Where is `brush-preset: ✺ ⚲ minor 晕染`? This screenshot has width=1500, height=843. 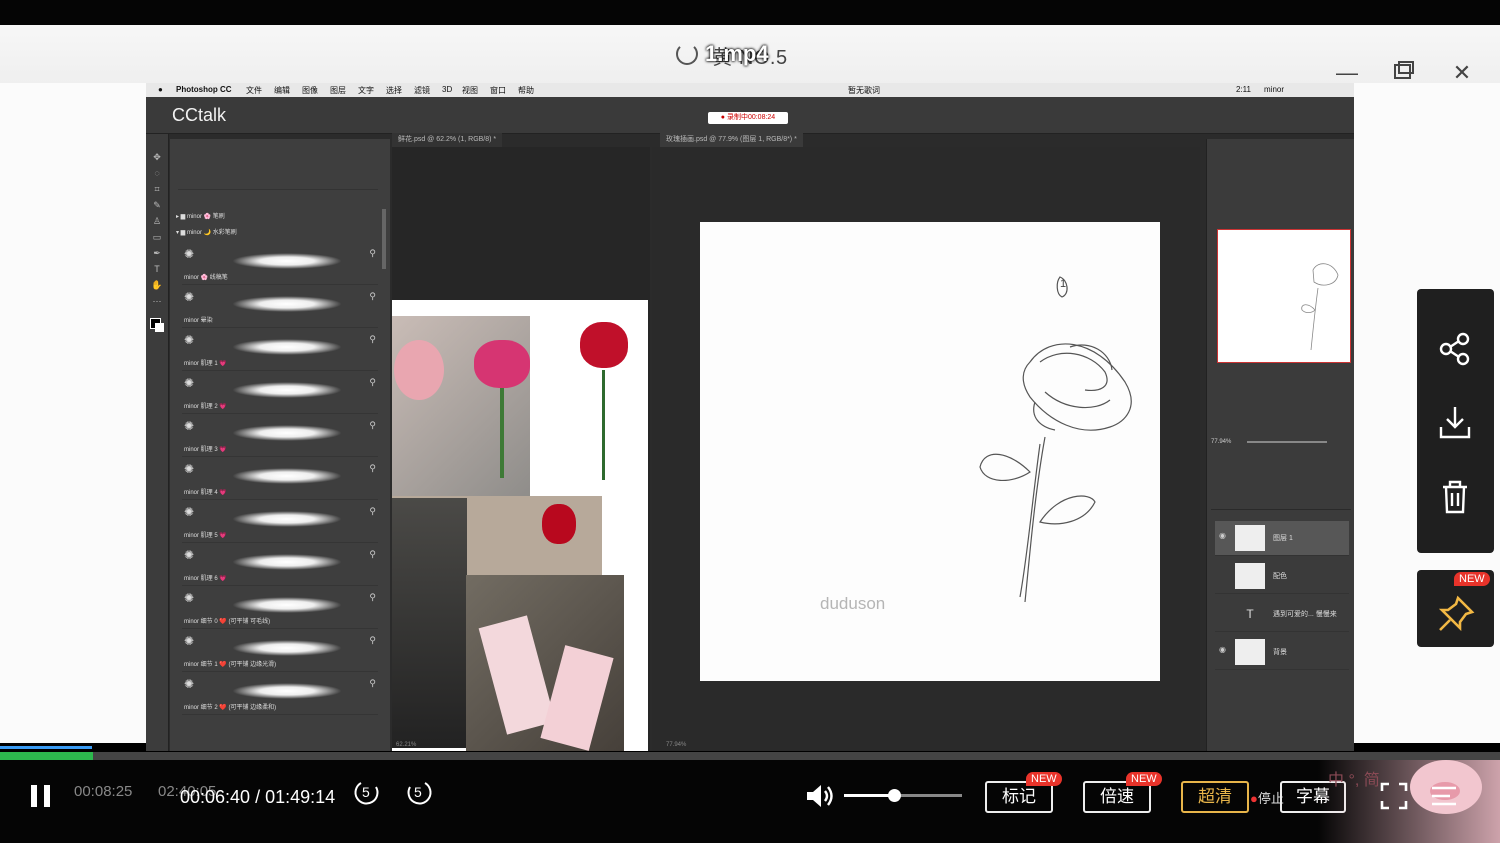 brush-preset: ✺ ⚲ minor 晕染 is located at coordinates (280, 307).